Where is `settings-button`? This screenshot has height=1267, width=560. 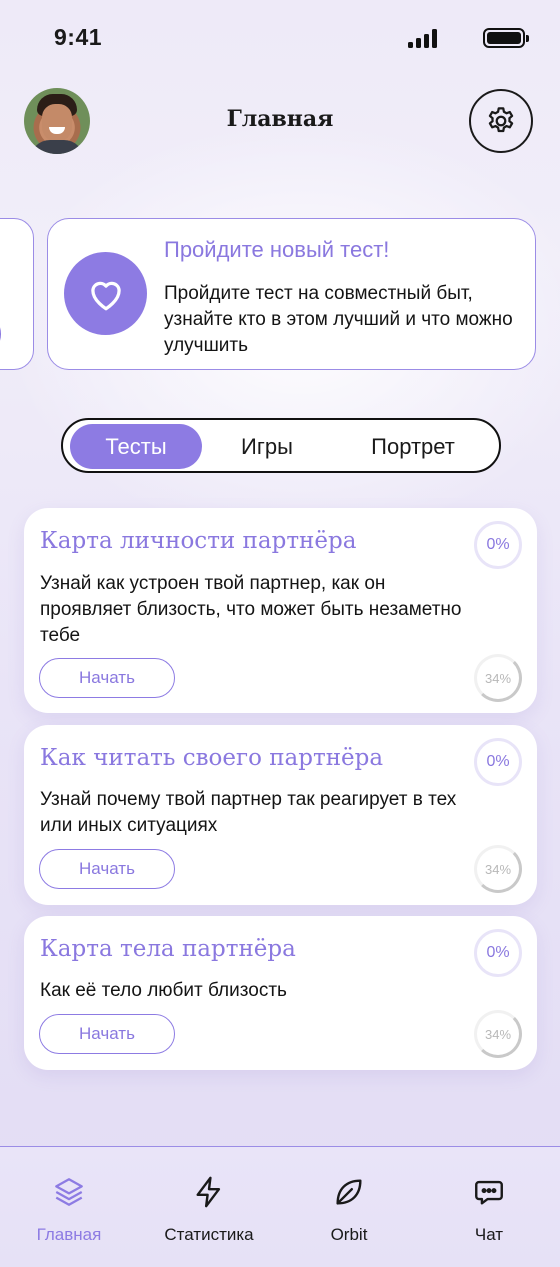 settings-button is located at coordinates (501, 121).